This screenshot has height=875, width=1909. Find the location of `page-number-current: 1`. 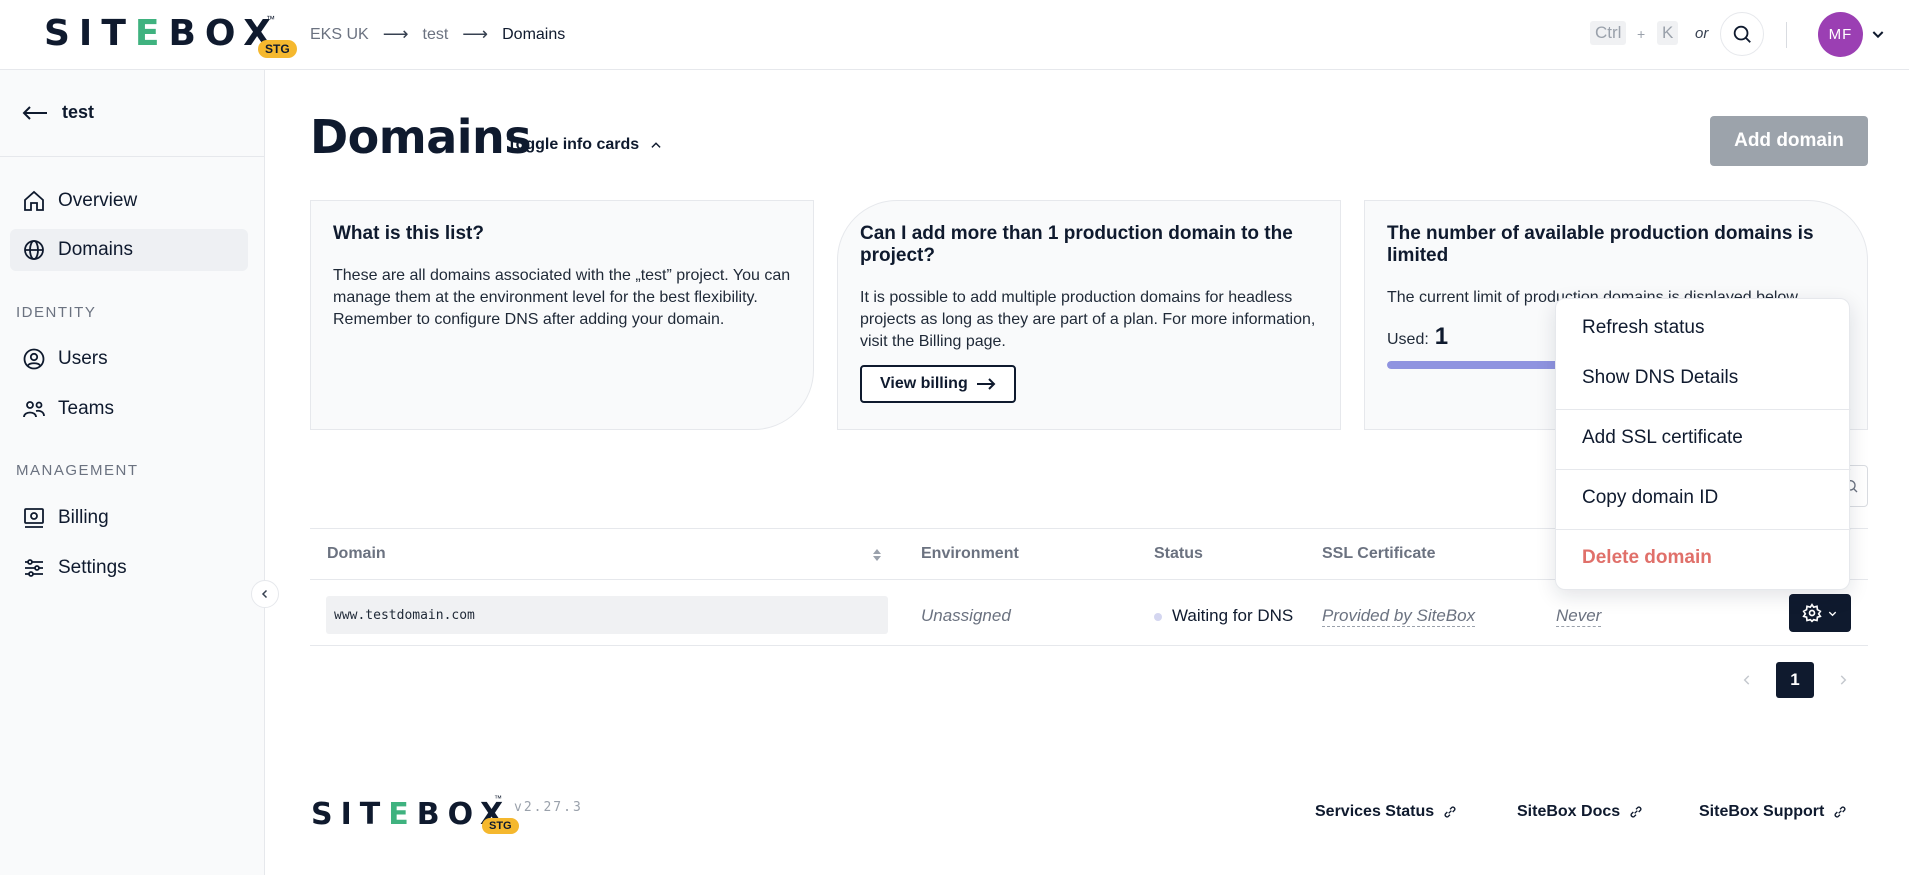

page-number-current: 1 is located at coordinates (1795, 680).